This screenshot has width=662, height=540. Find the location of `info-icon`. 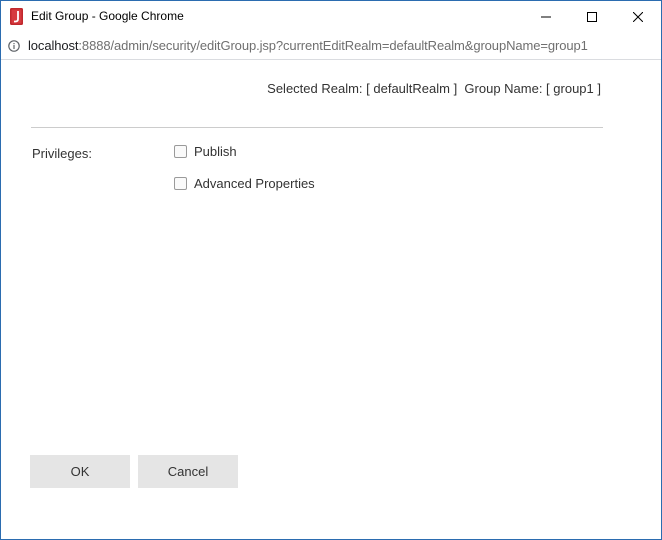

info-icon is located at coordinates (14, 45).